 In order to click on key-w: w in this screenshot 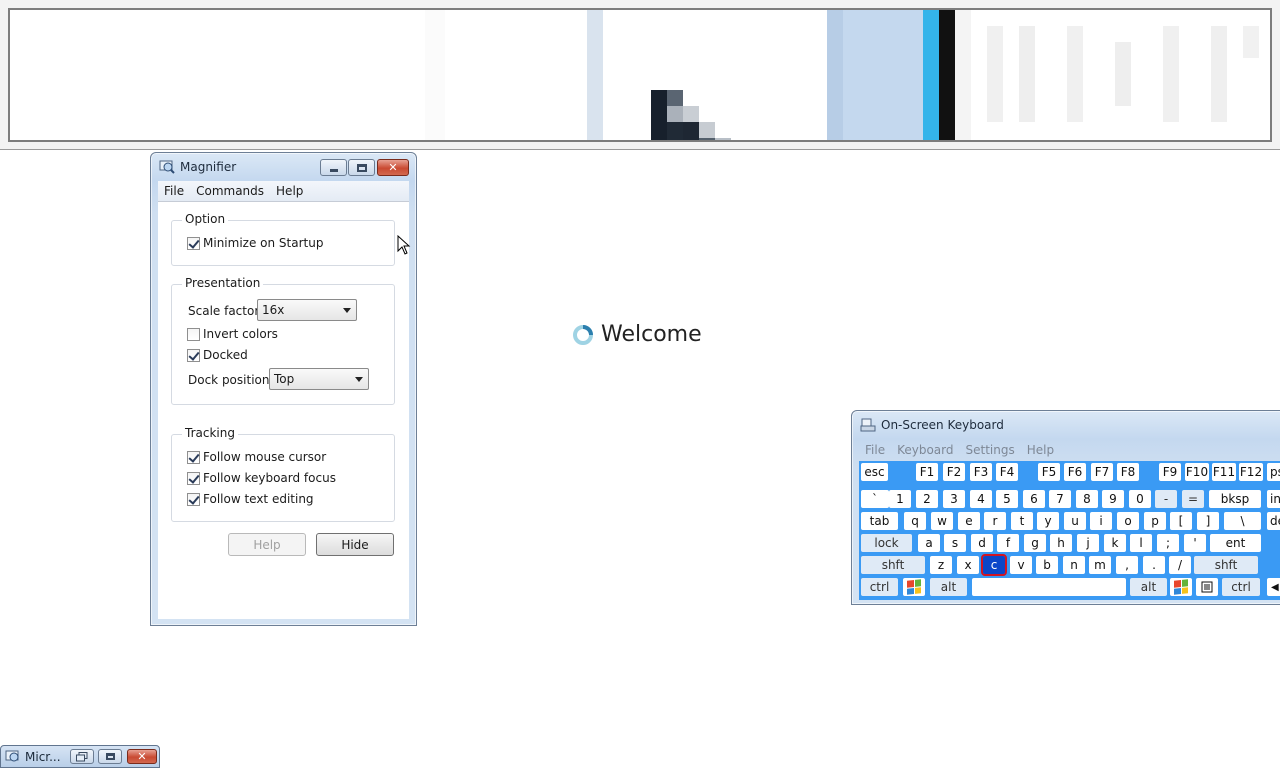, I will do `click(942, 521)`.